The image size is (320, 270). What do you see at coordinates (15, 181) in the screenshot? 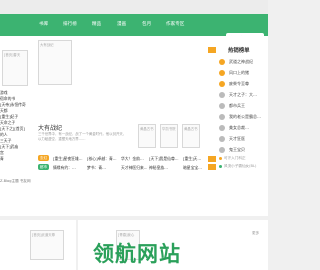
I see `left-footer: Z-Blog主题 书友网` at bounding box center [15, 181].